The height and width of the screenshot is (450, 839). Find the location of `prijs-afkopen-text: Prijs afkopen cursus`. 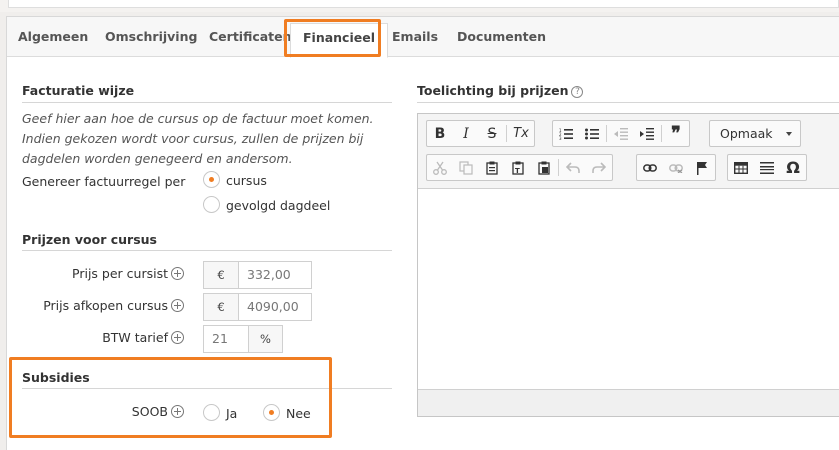

prijs-afkopen-text: Prijs afkopen cursus is located at coordinates (105, 305).